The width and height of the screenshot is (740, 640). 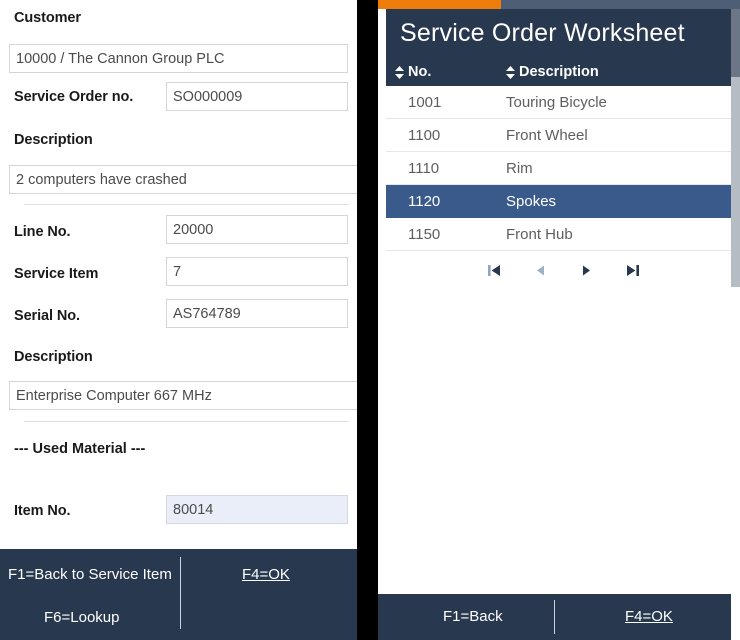 I want to click on customer-label: Customer, so click(x=47, y=18).